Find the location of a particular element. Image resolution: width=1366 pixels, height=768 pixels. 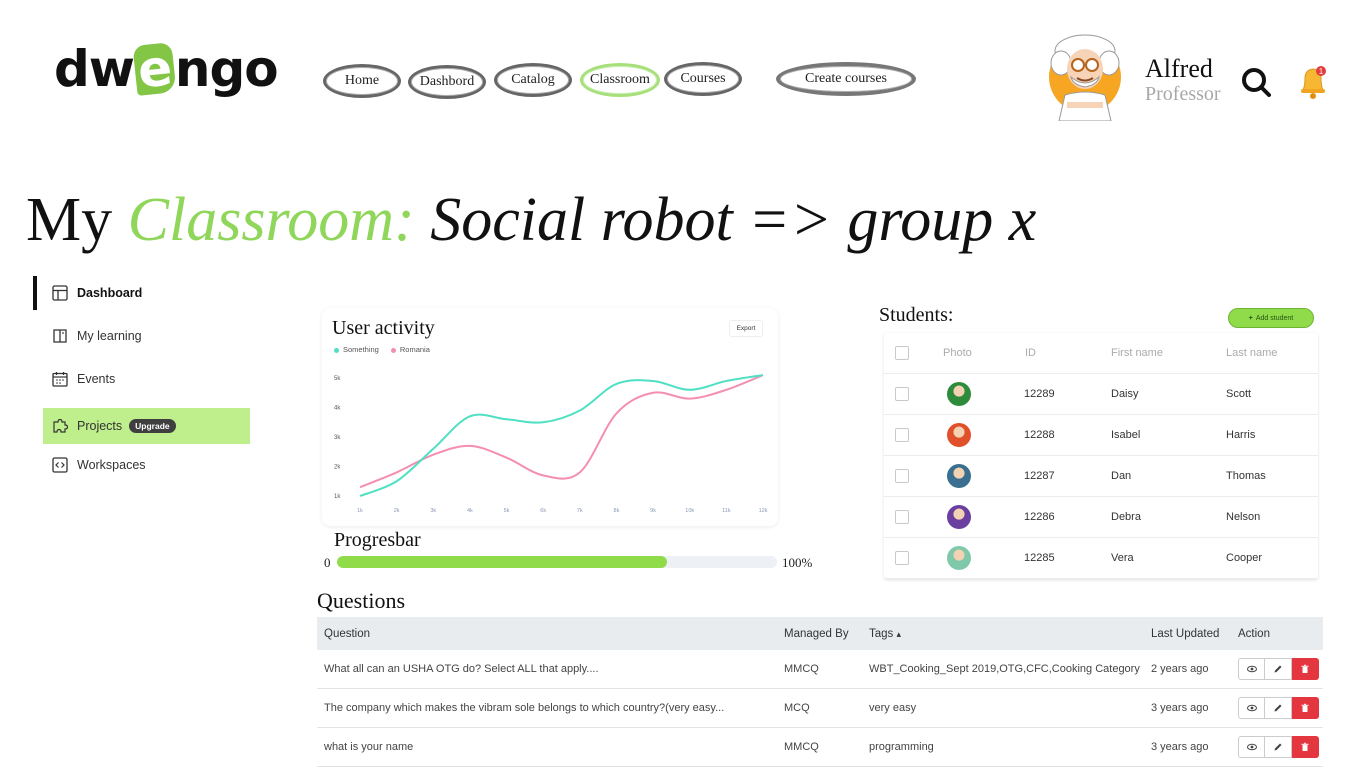

sidebar-item-events: Events is located at coordinates (146, 379).